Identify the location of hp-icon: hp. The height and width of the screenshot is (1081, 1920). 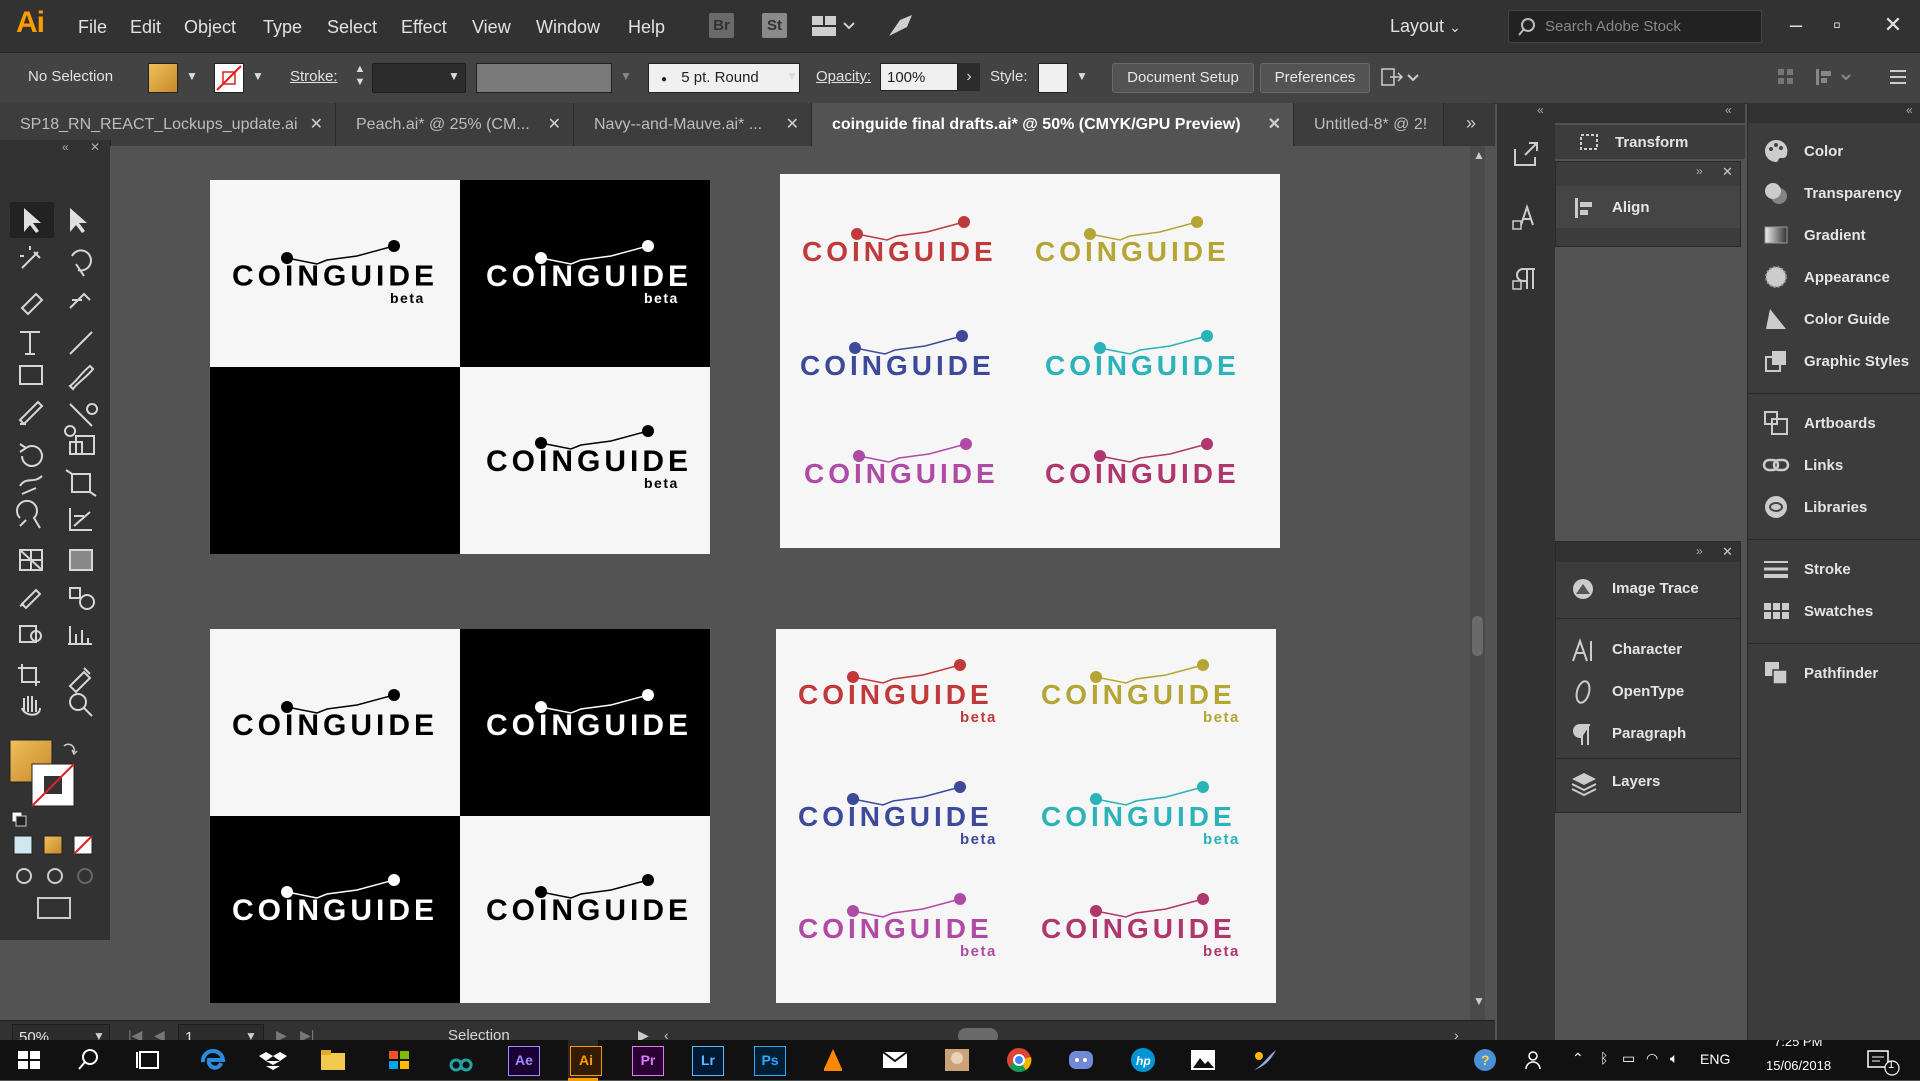
(1143, 1060).